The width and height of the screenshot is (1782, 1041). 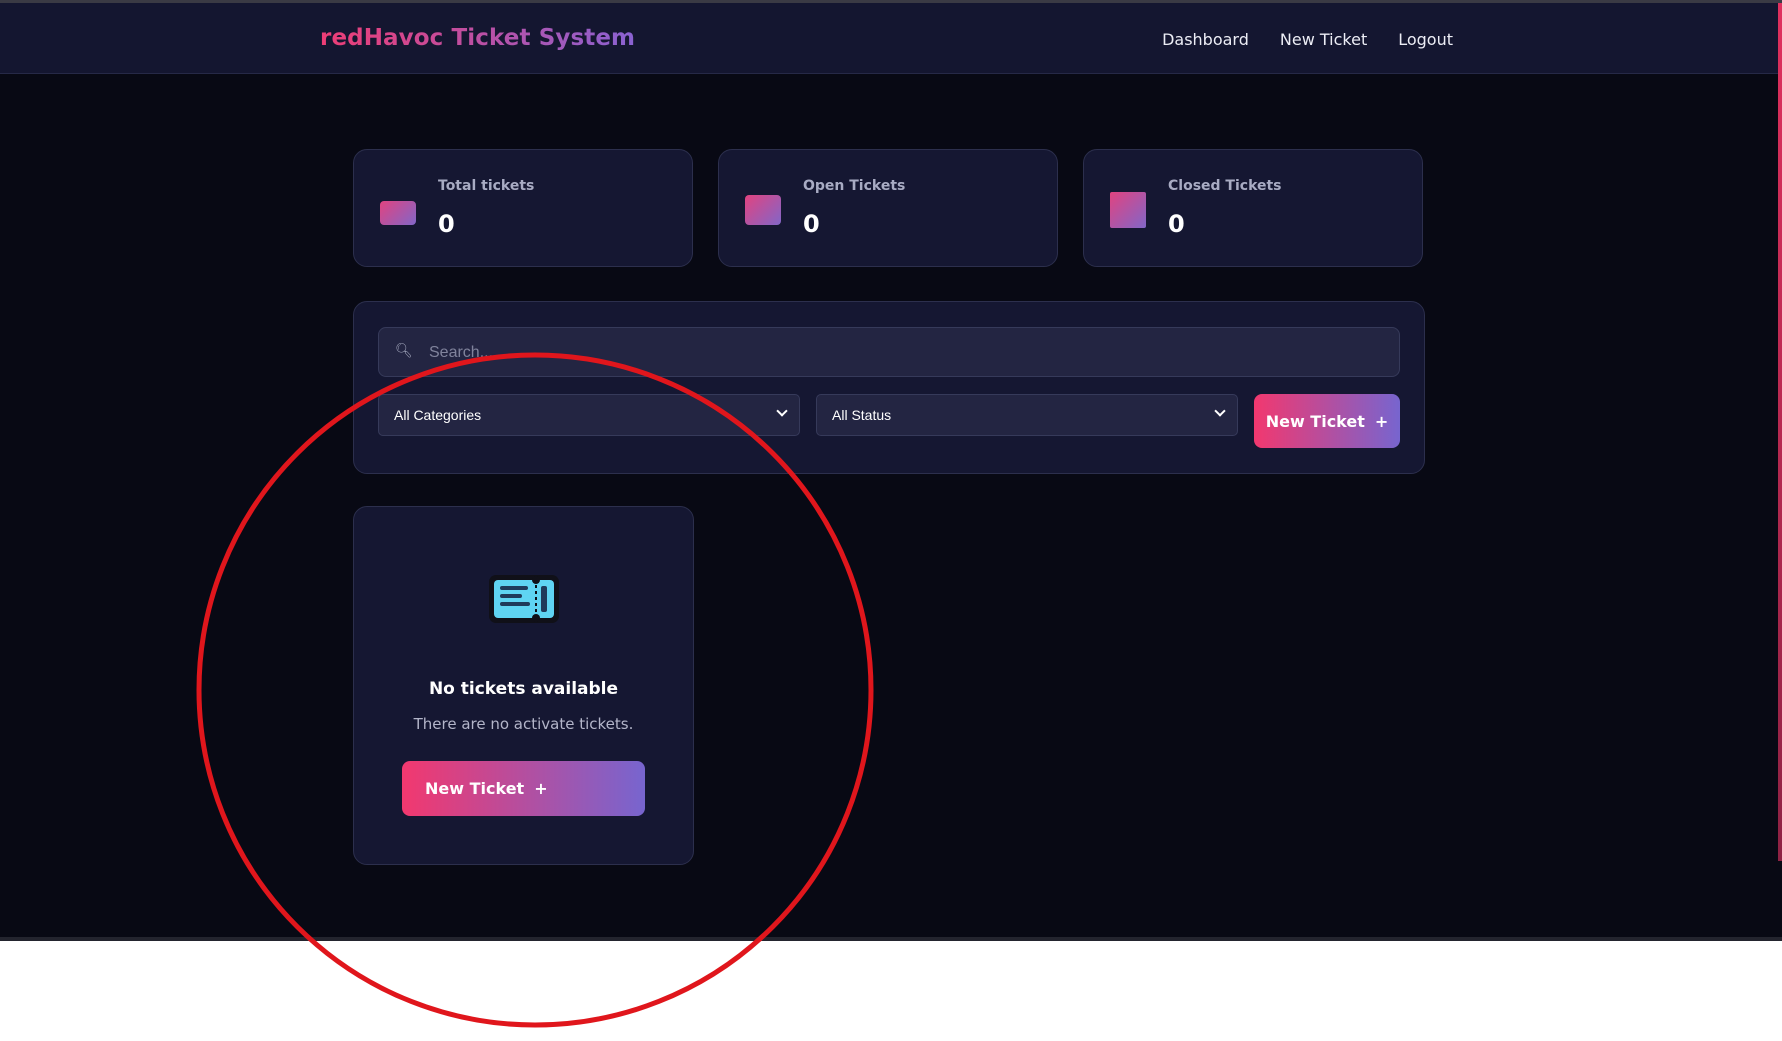 What do you see at coordinates (763, 210) in the screenshot?
I see `open-book-icon` at bounding box center [763, 210].